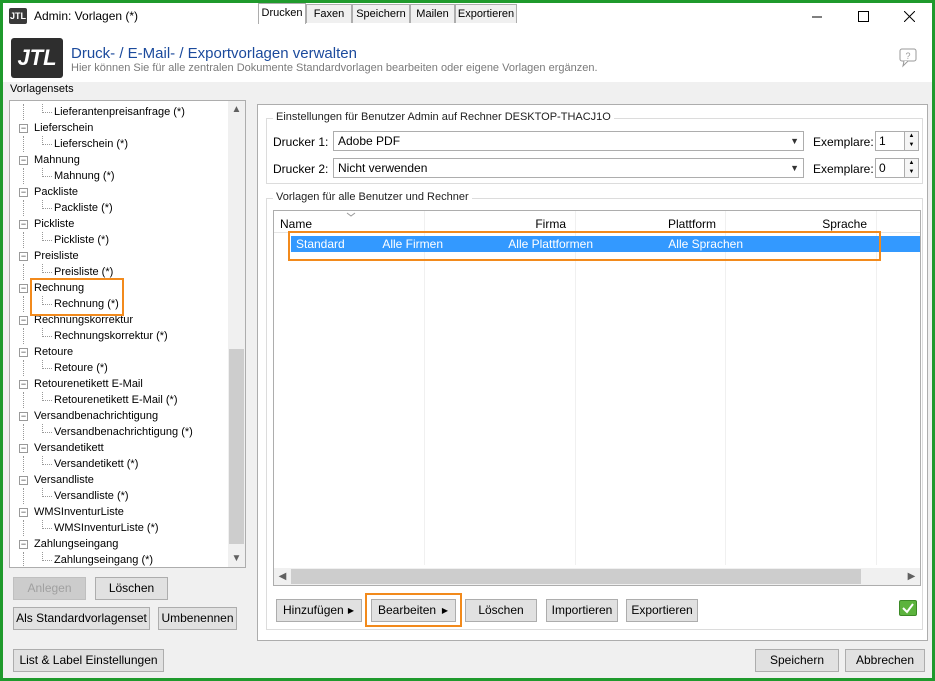 The width and height of the screenshot is (935, 681). What do you see at coordinates (897, 168) in the screenshot?
I see `exemplare2-stepper: 0 ▲ ▼` at bounding box center [897, 168].